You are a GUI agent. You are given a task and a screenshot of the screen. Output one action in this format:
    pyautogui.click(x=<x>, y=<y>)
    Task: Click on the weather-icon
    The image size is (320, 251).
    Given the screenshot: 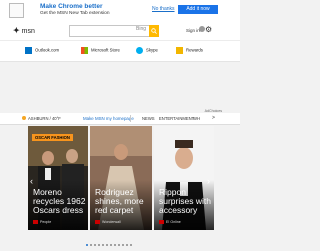 What is the action you would take?
    pyautogui.click(x=24, y=118)
    